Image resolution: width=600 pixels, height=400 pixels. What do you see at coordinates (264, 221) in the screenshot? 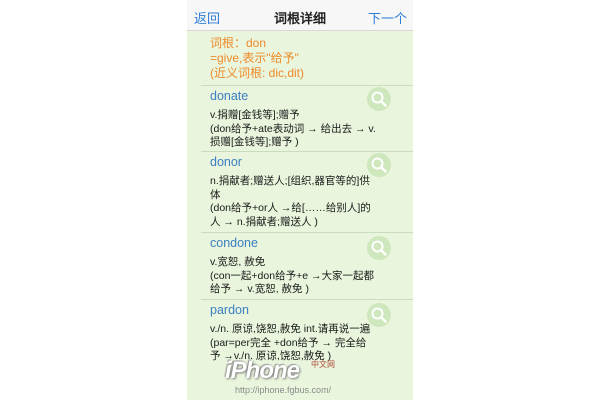
I see `definition-line: 人 → n.捐献者;赠送人 )` at bounding box center [264, 221].